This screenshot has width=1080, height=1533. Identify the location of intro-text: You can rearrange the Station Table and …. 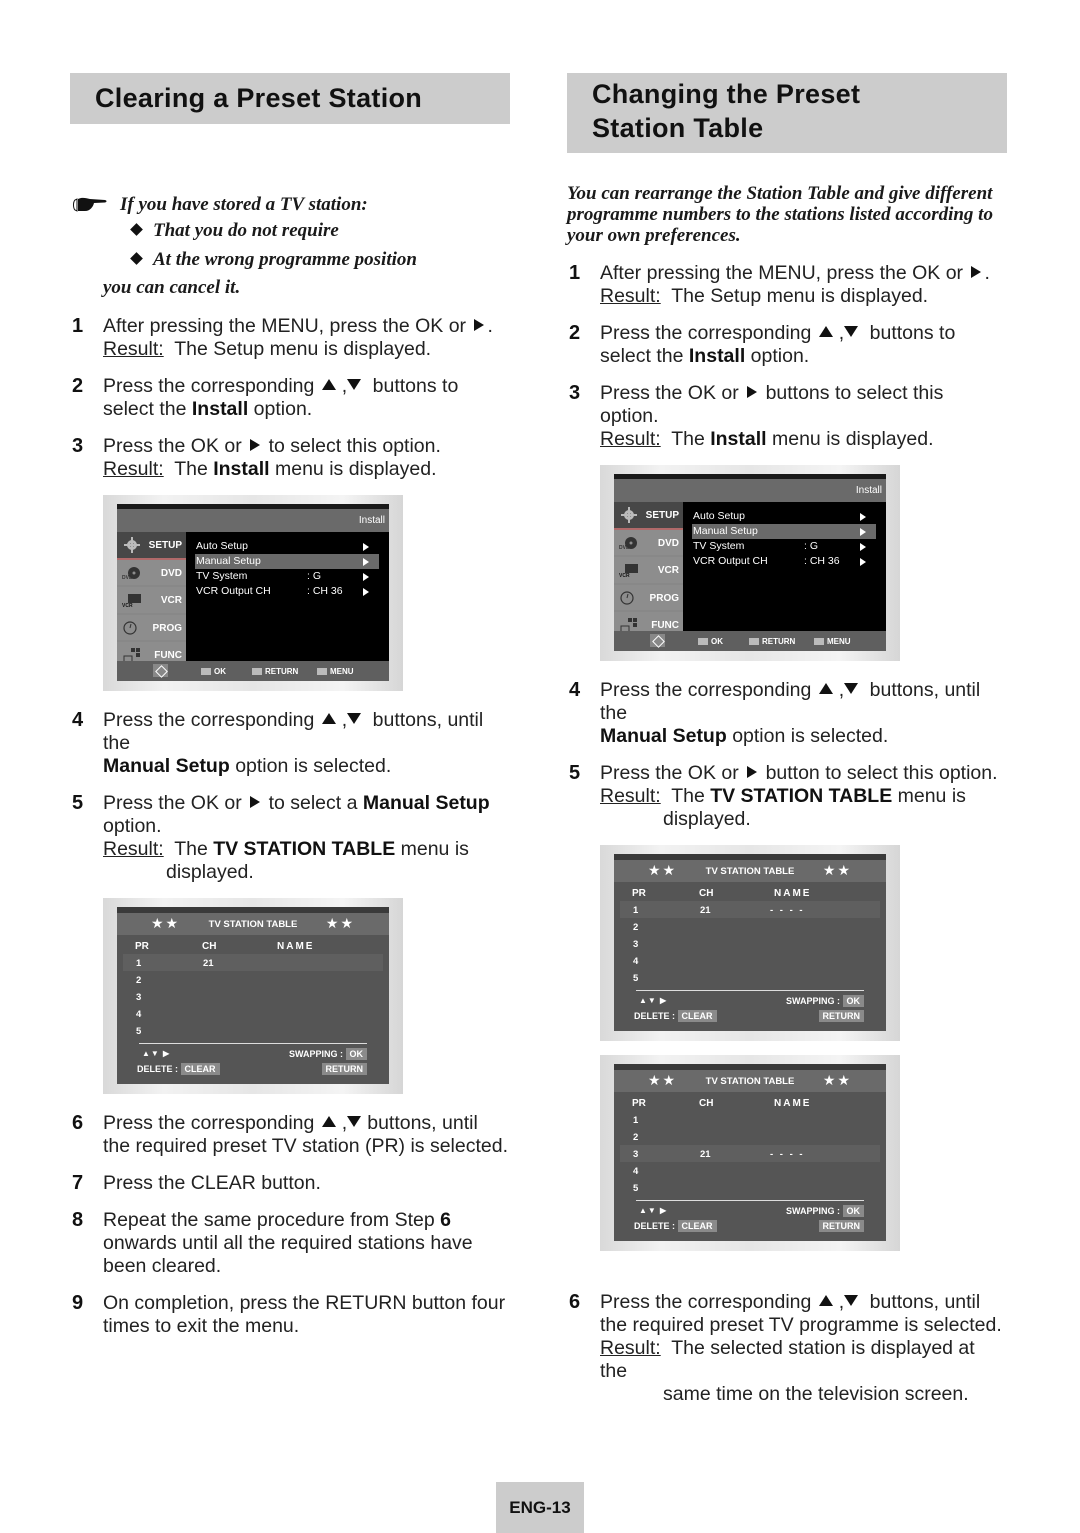
(780, 214).